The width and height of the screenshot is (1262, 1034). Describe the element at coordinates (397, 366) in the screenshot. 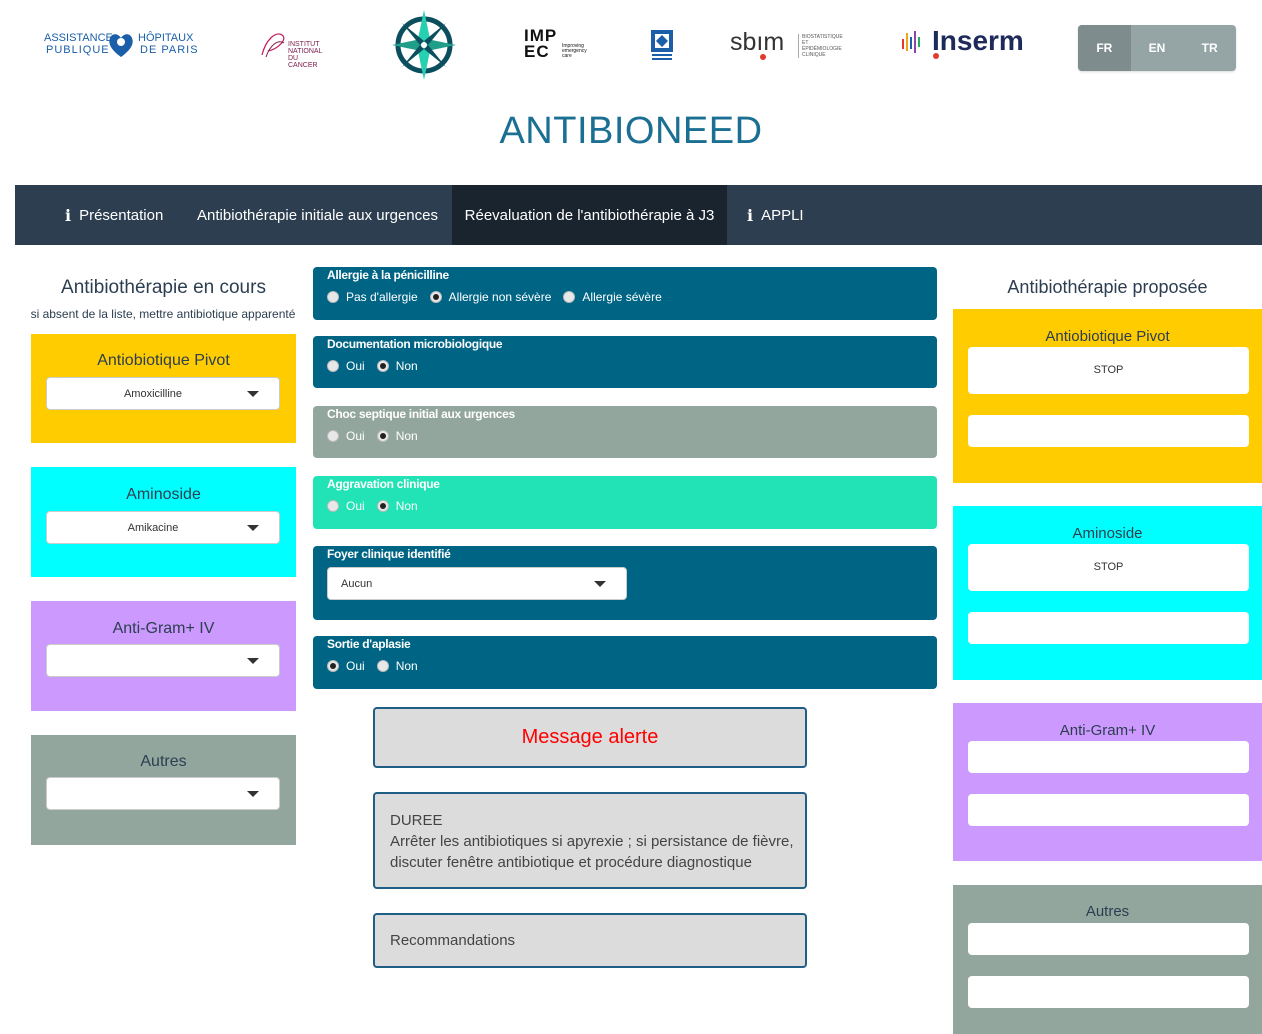

I see `radio-doc-non: Non` at that location.